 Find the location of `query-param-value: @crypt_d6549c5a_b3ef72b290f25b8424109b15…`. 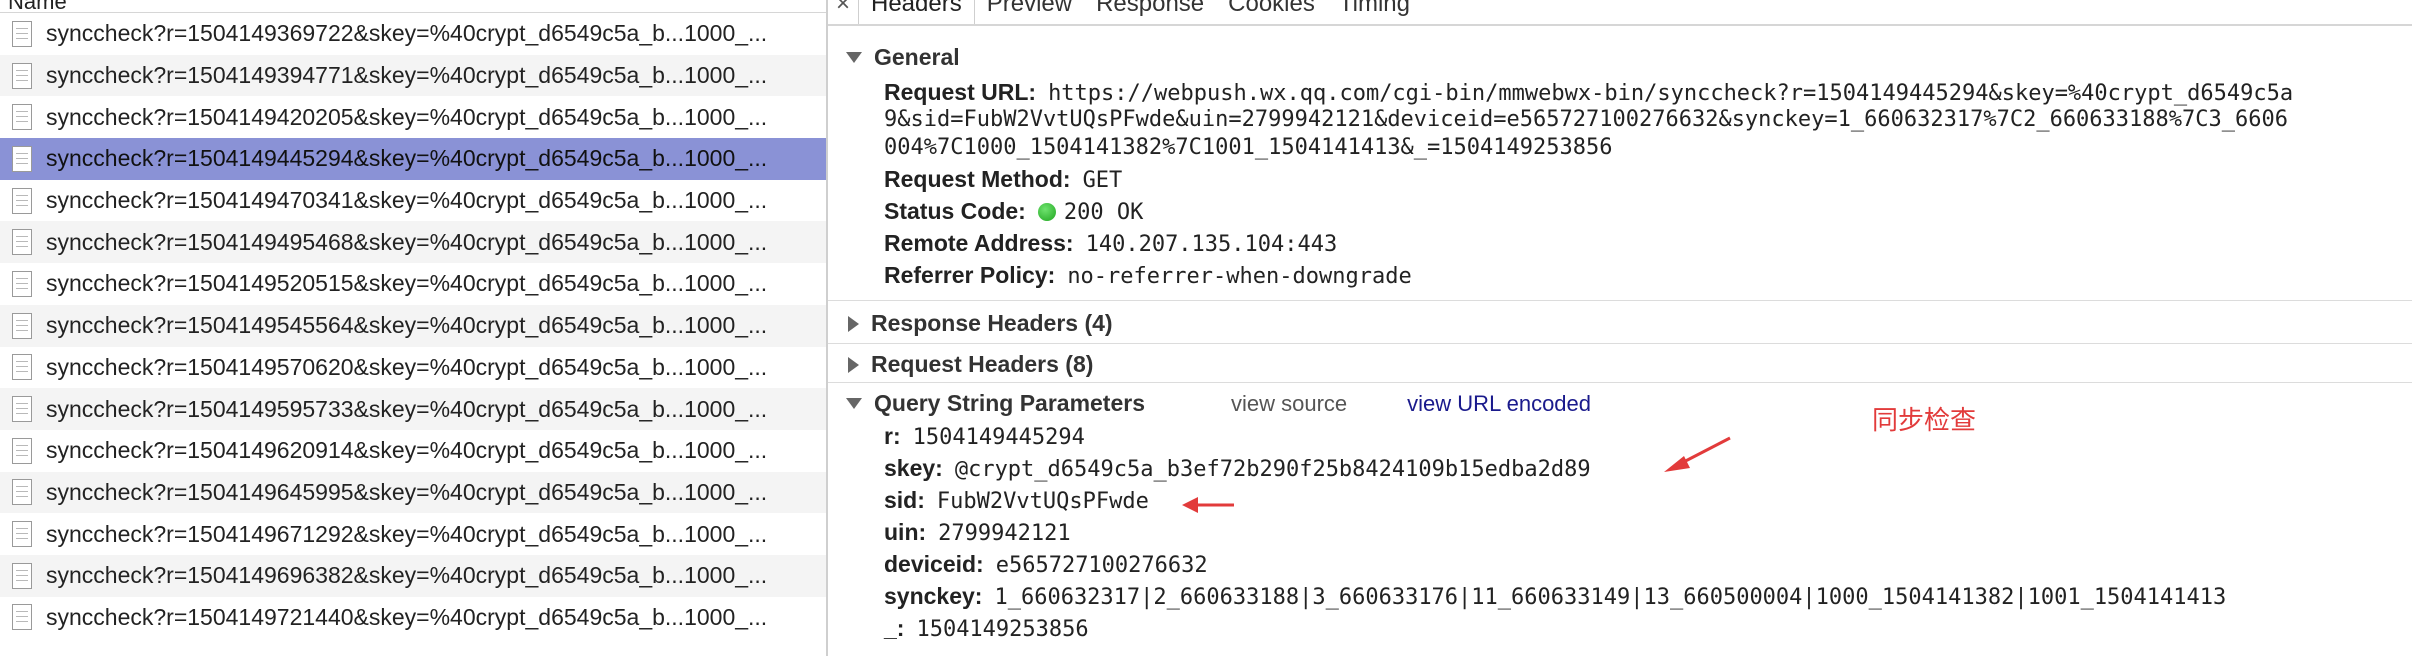

query-param-value: @crypt_d6549c5a_b3ef72b290f25b8424109b15… is located at coordinates (1272, 469).